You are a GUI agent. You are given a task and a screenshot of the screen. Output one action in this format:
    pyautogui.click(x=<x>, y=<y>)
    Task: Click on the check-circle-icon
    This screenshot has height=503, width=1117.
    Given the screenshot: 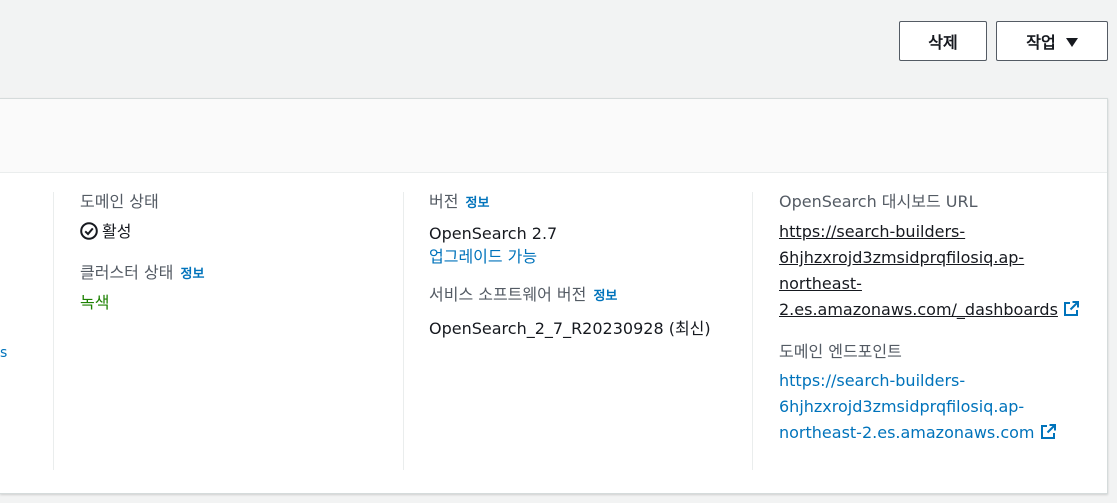 What is the action you would take?
    pyautogui.click(x=89, y=231)
    